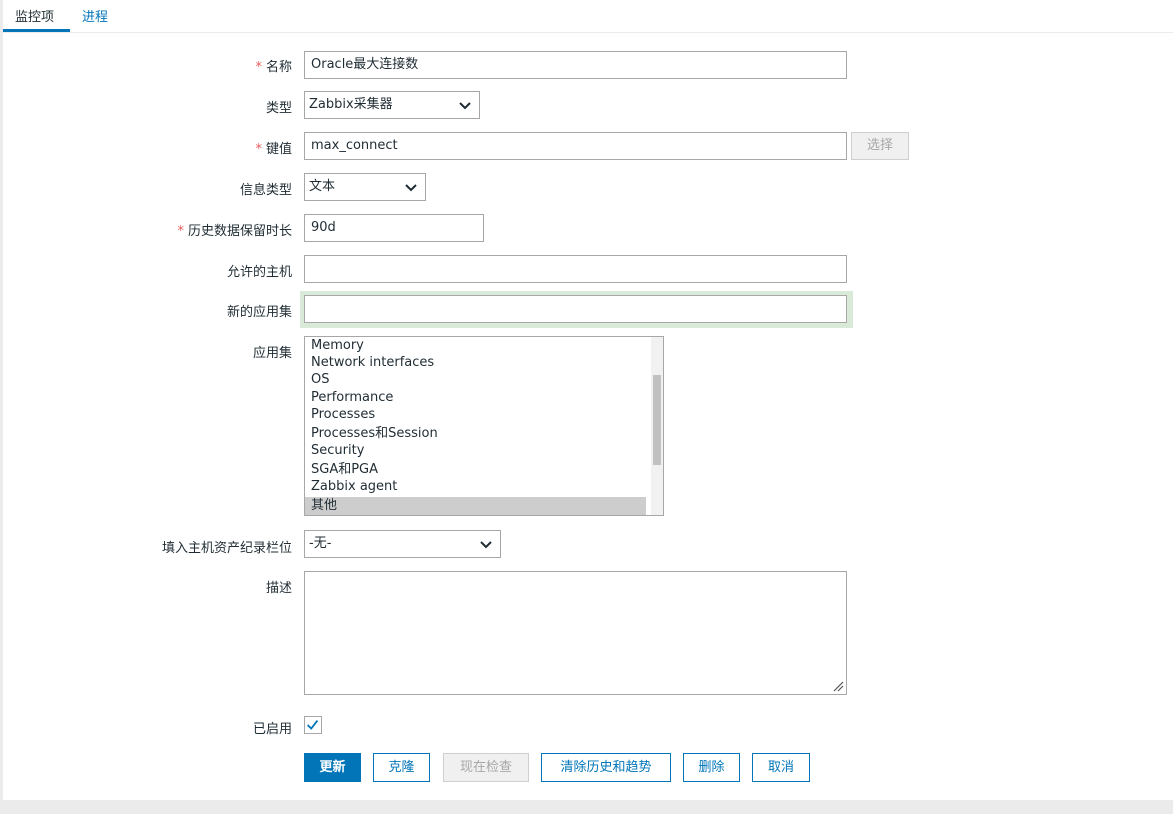 The height and width of the screenshot is (814, 1173). What do you see at coordinates (272, 729) in the screenshot?
I see `enabled-label: 已启用` at bounding box center [272, 729].